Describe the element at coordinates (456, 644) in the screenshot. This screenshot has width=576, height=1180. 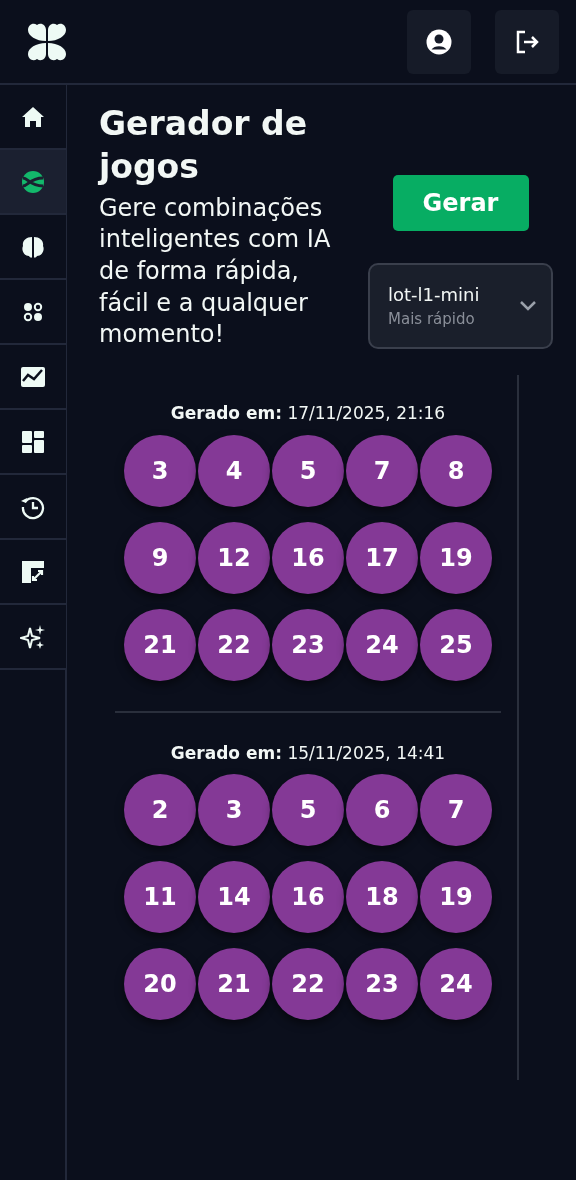
I see `number-ball: 25` at that location.